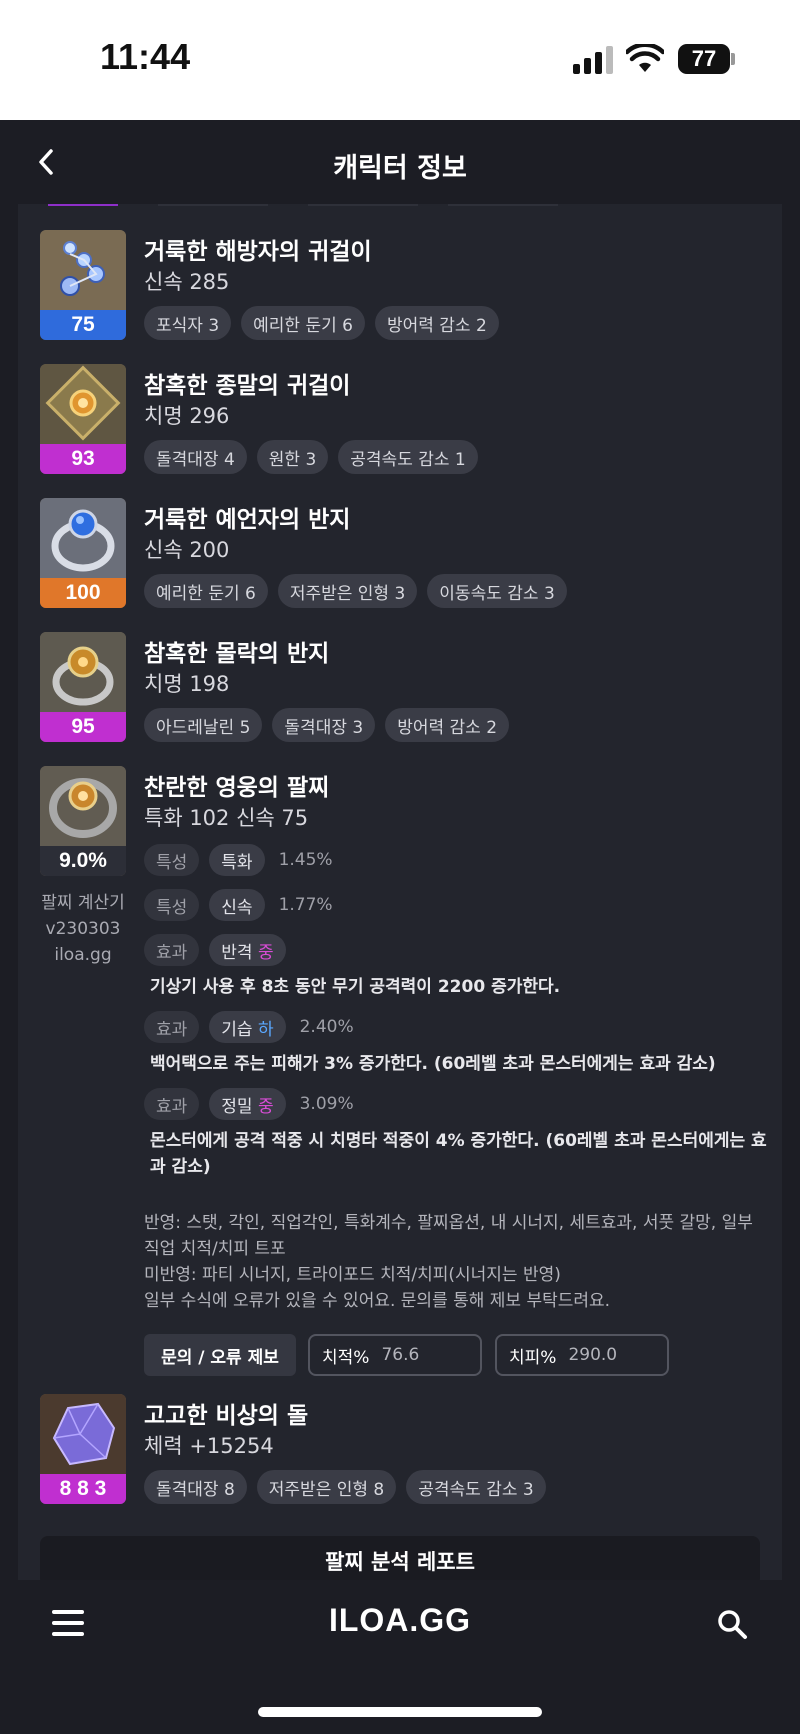 This screenshot has height=1734, width=800. I want to click on engraving-tag: 원한 3, so click(292, 457).